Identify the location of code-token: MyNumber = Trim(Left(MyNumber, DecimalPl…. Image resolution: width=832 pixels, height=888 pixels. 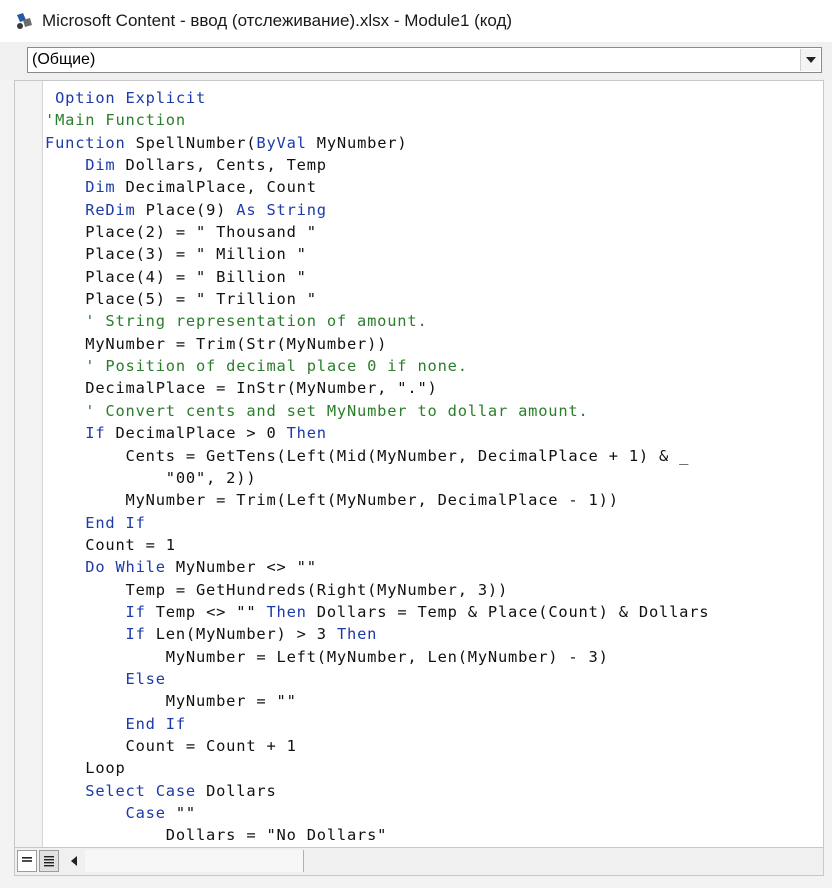
(332, 500).